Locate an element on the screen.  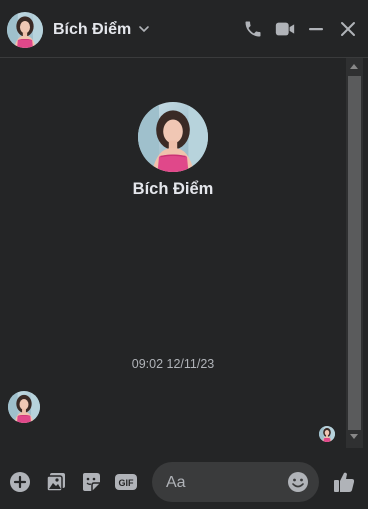
sticker-icon is located at coordinates (91, 482).